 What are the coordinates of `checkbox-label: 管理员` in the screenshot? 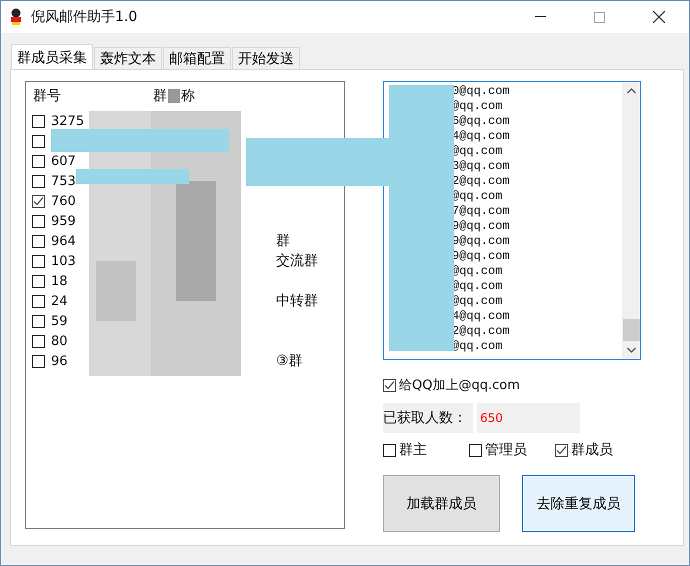 It's located at (506, 450).